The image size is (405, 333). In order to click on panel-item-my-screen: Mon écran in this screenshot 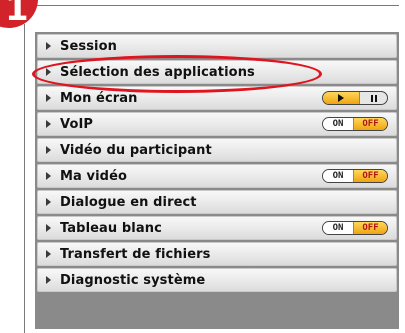, I will do `click(217, 98)`.